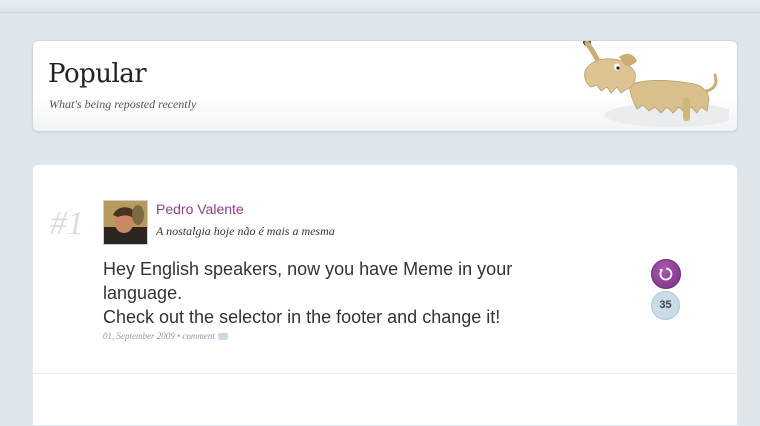 The image size is (760, 426). What do you see at coordinates (143, 293) in the screenshot?
I see `post-body-line: language.` at bounding box center [143, 293].